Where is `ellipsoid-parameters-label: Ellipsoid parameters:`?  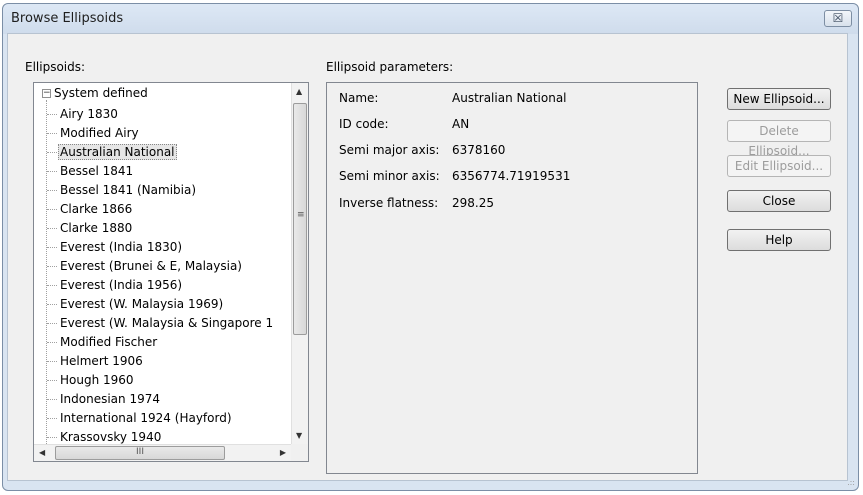 ellipsoid-parameters-label: Ellipsoid parameters: is located at coordinates (390, 67).